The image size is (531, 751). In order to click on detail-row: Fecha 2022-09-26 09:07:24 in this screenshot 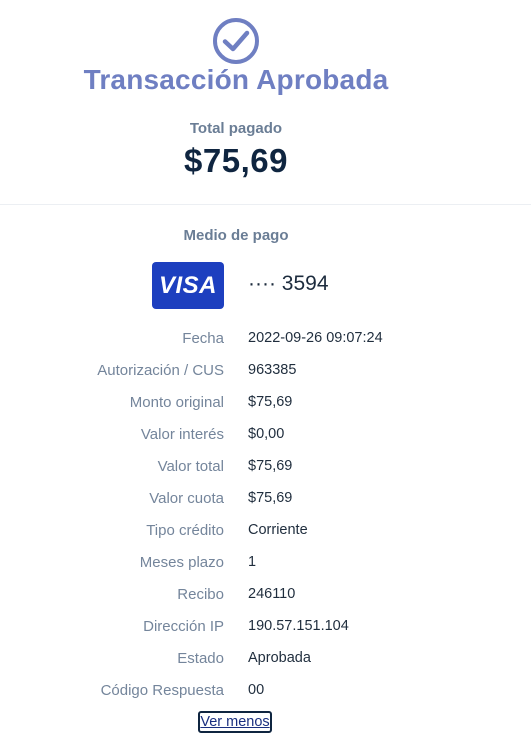, I will do `click(265, 341)`.